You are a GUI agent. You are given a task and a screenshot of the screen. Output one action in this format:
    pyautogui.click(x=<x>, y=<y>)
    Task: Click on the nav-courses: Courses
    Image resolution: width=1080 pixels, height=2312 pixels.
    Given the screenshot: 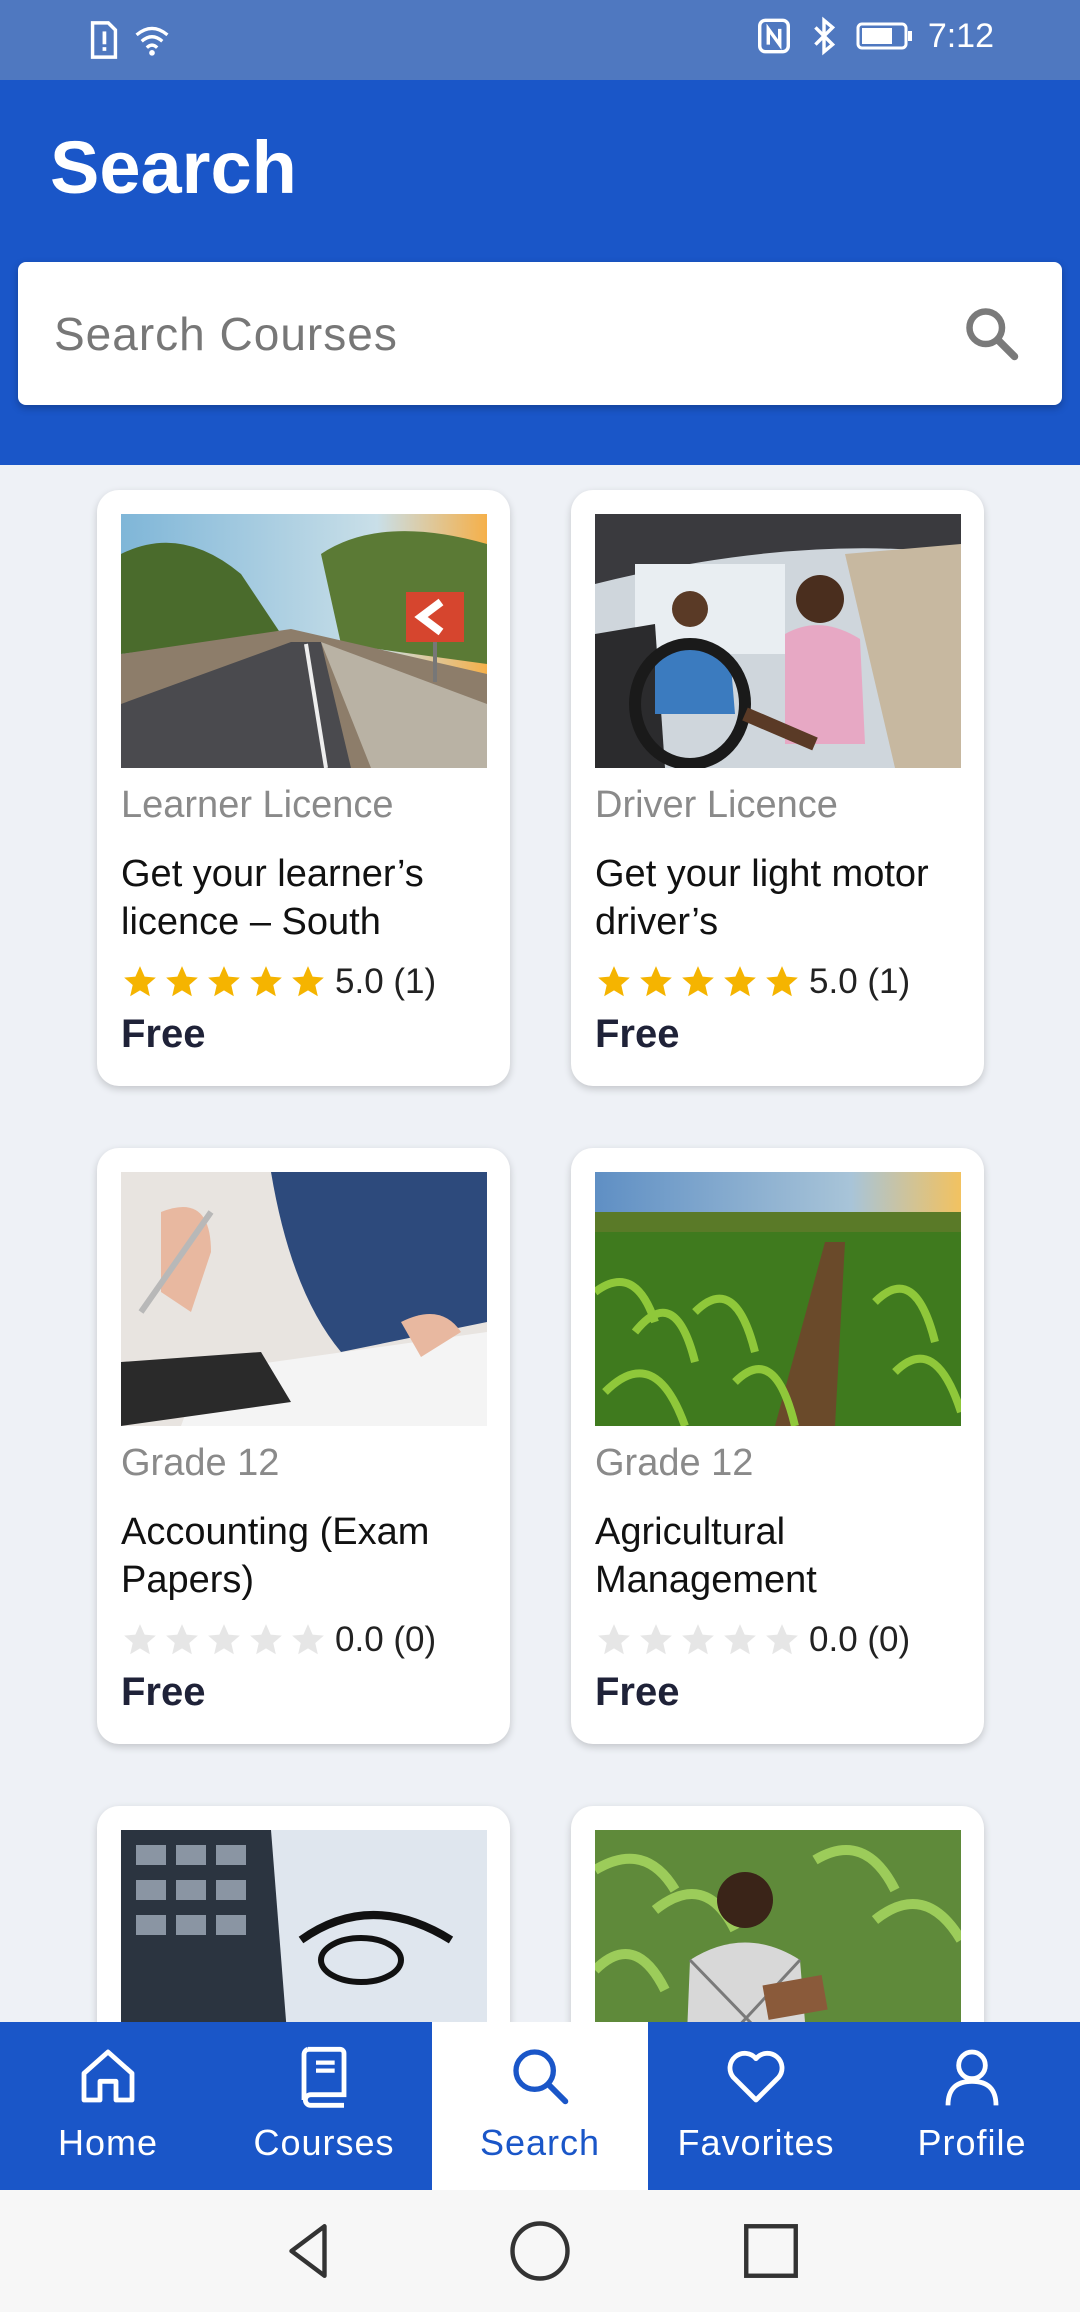 What is the action you would take?
    pyautogui.click(x=324, y=2106)
    